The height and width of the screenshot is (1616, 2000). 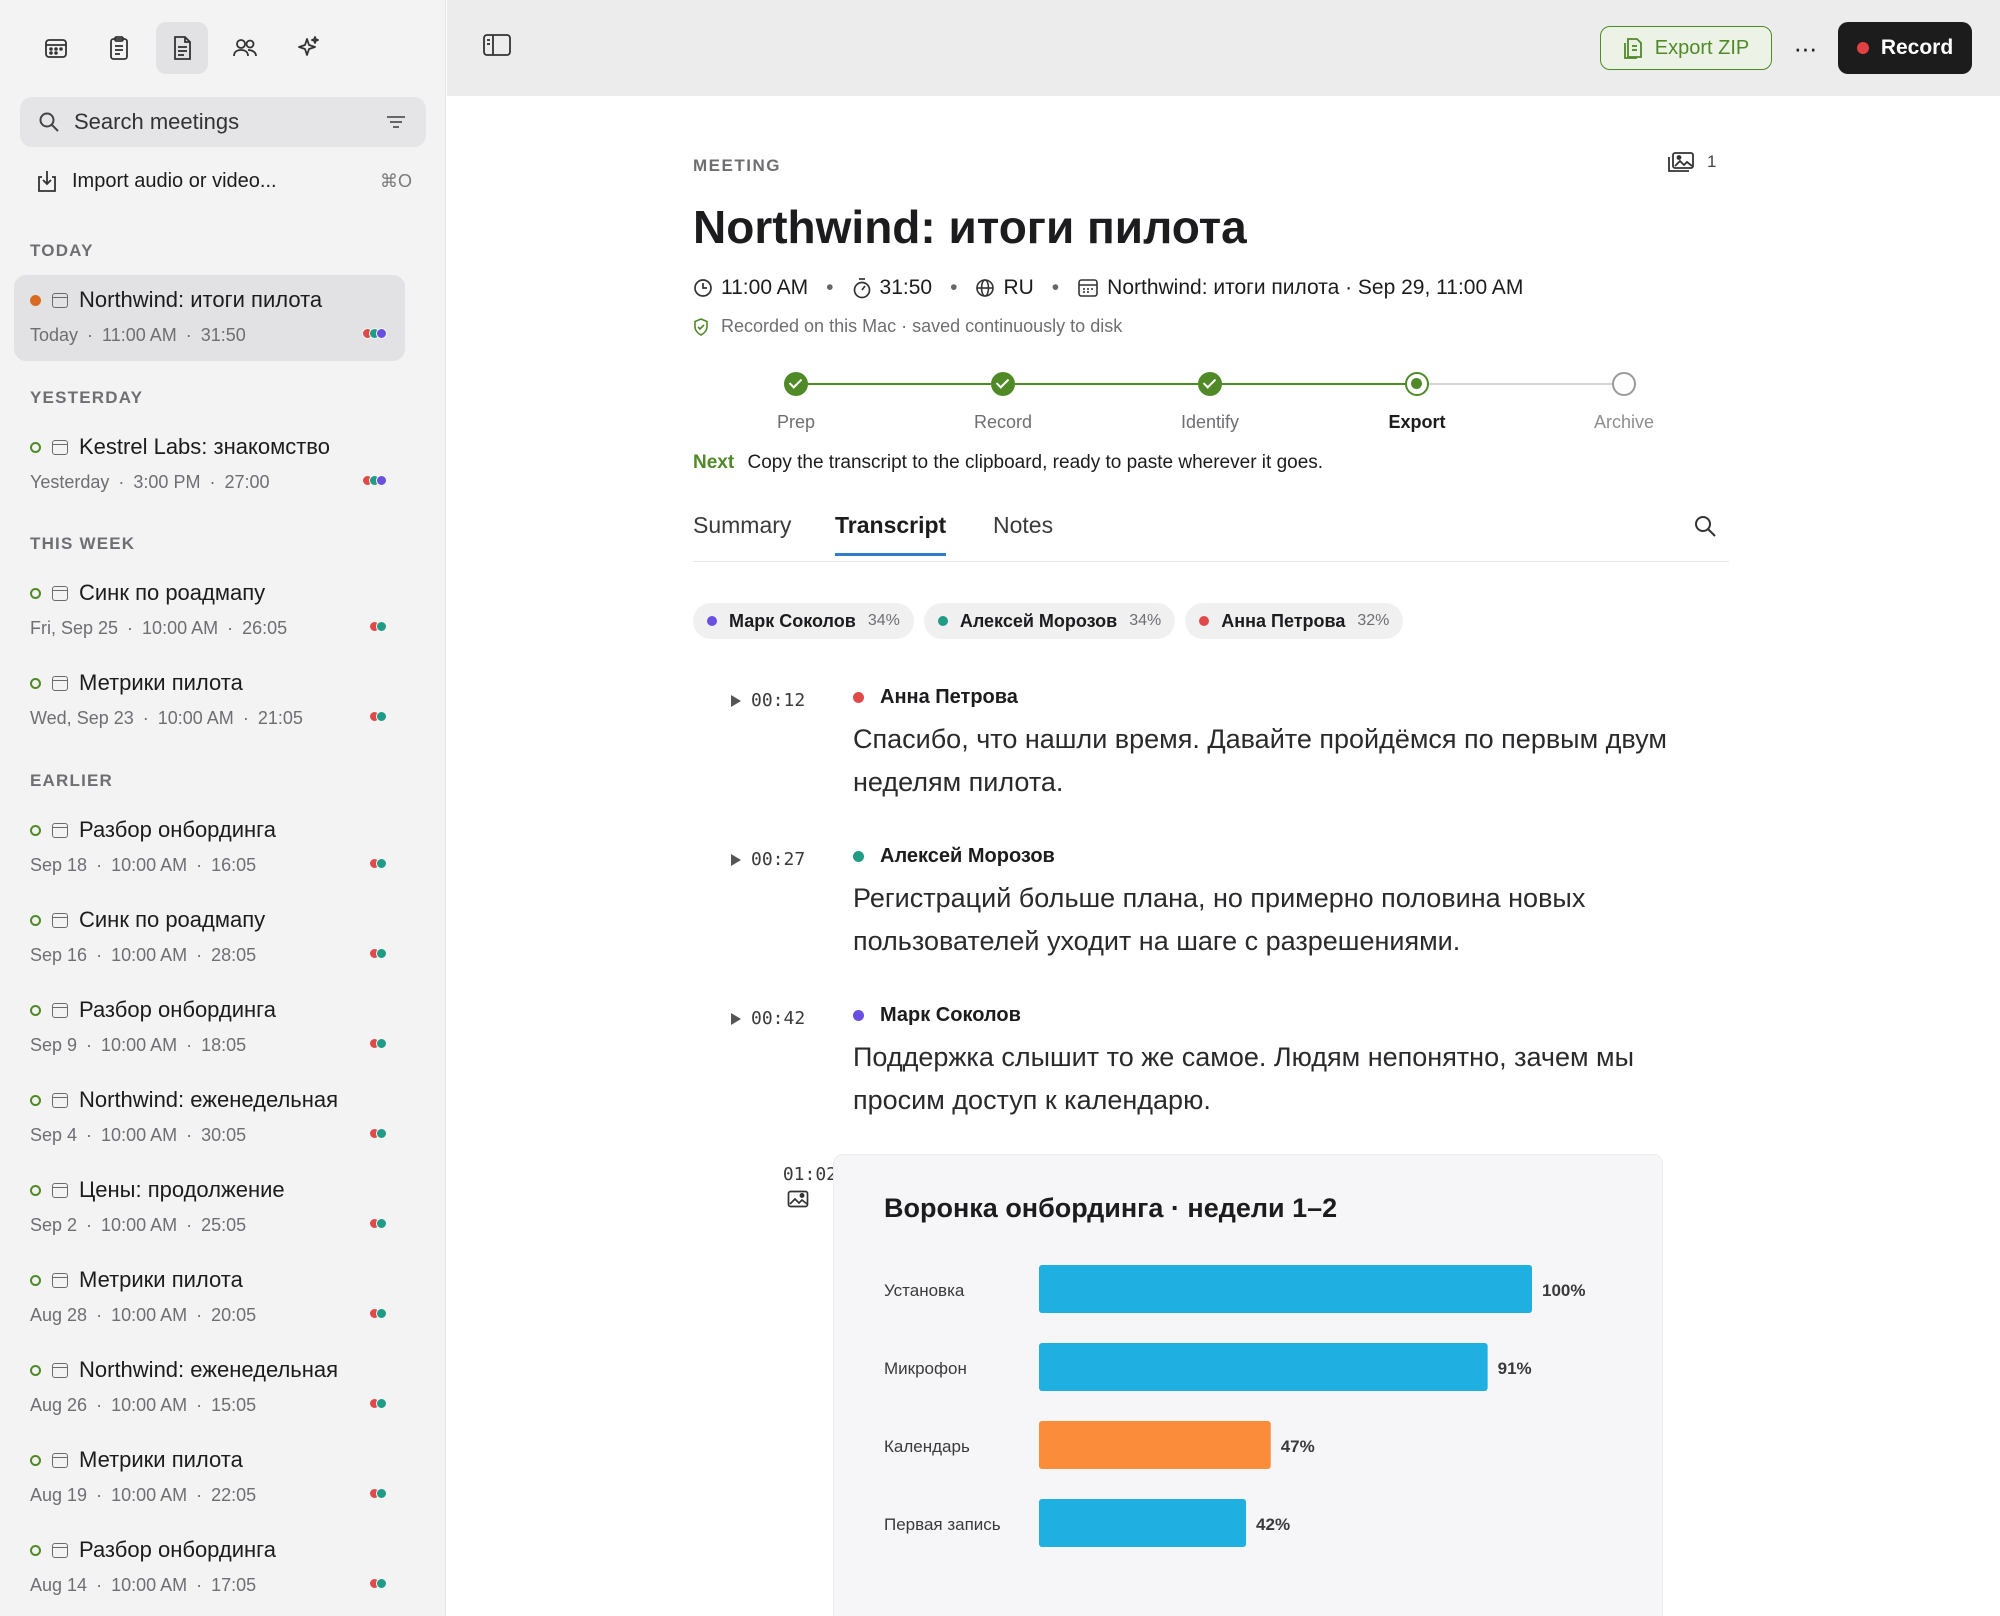 What do you see at coordinates (1624, 384) in the screenshot?
I see `step-archive-node` at bounding box center [1624, 384].